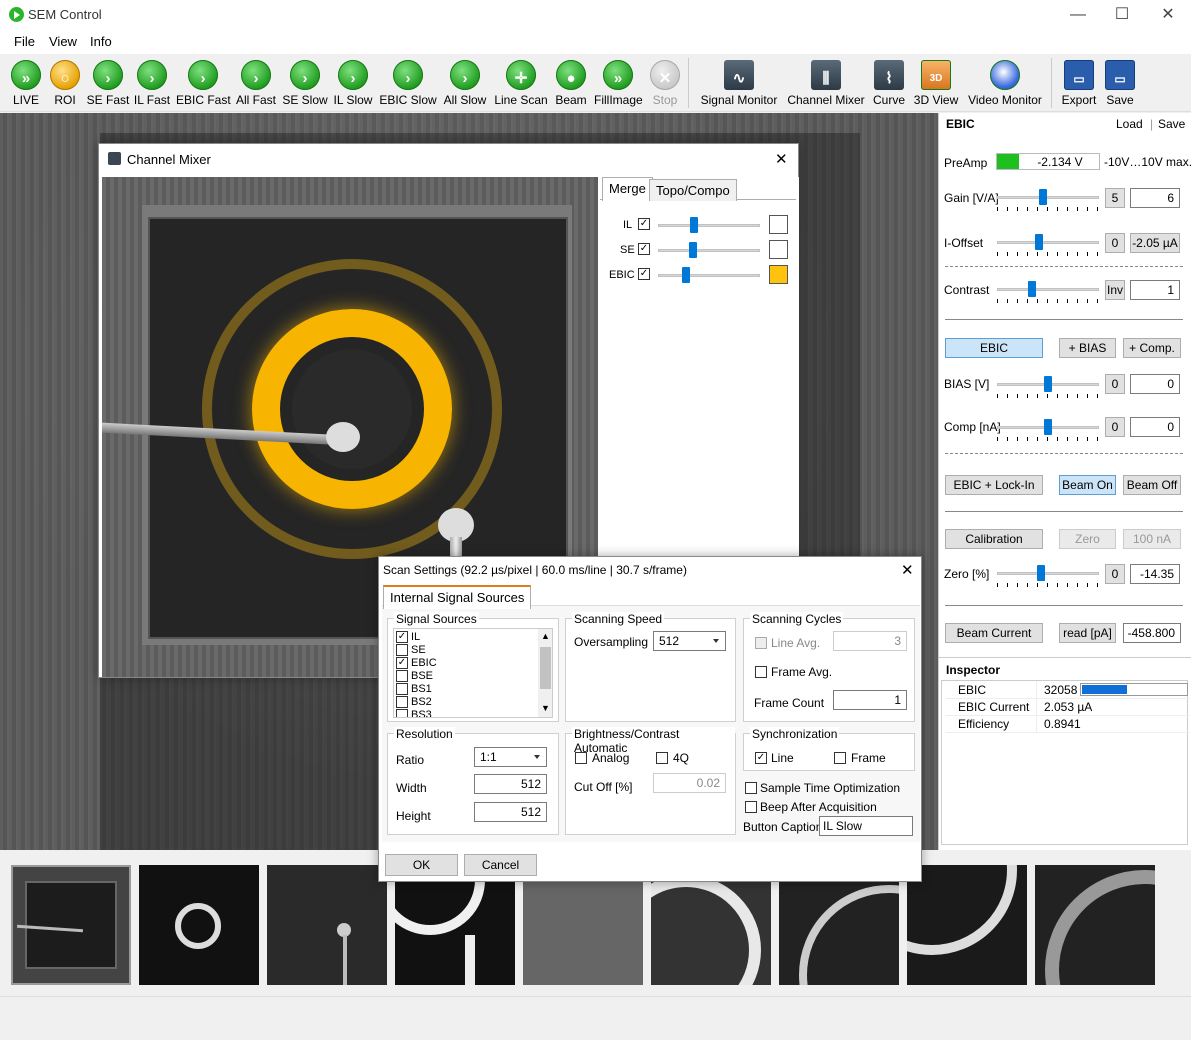  What do you see at coordinates (1155, 198) in the screenshot?
I see `gain-input: 6` at bounding box center [1155, 198].